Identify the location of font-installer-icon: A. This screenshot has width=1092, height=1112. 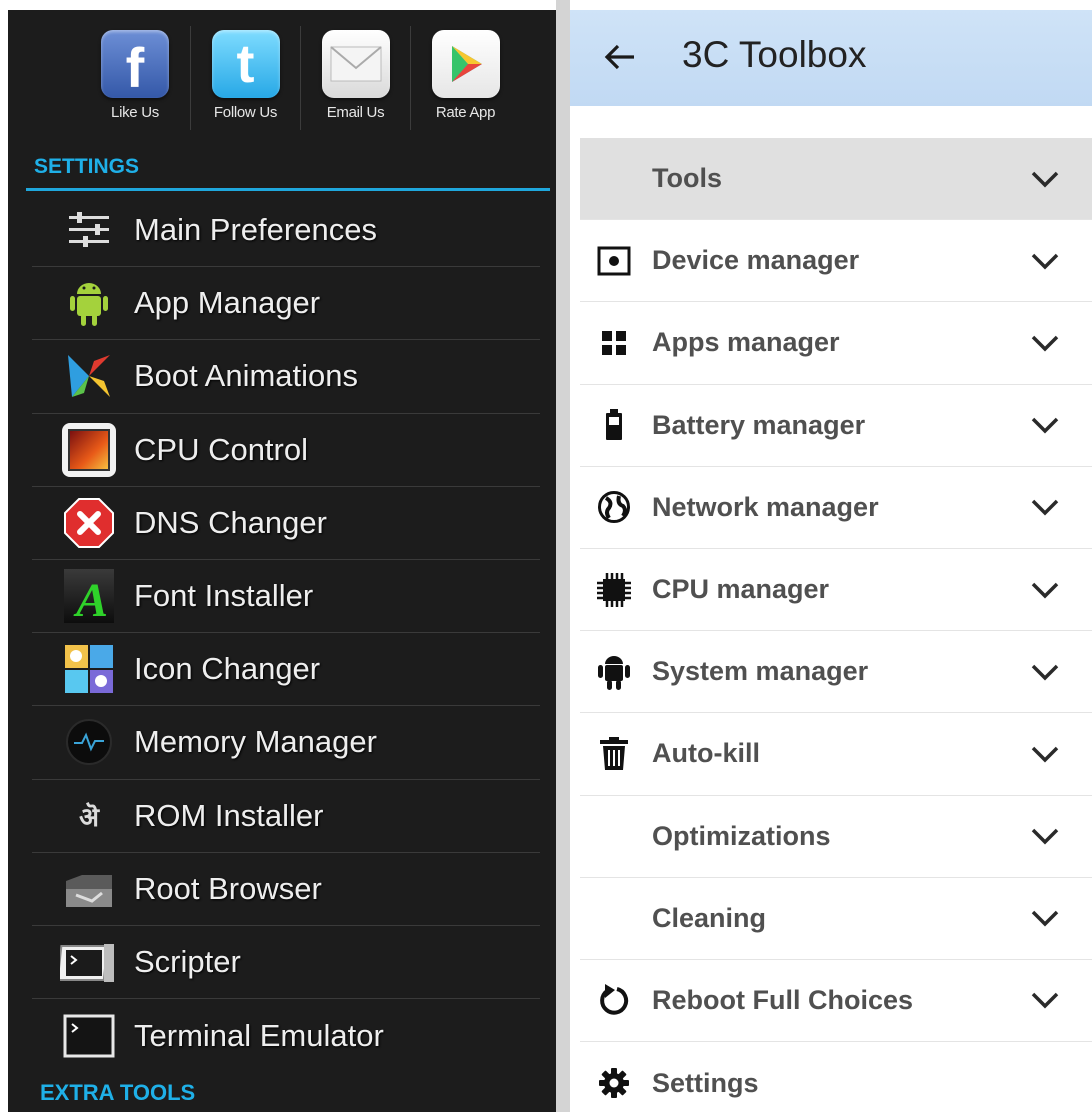
(89, 597).